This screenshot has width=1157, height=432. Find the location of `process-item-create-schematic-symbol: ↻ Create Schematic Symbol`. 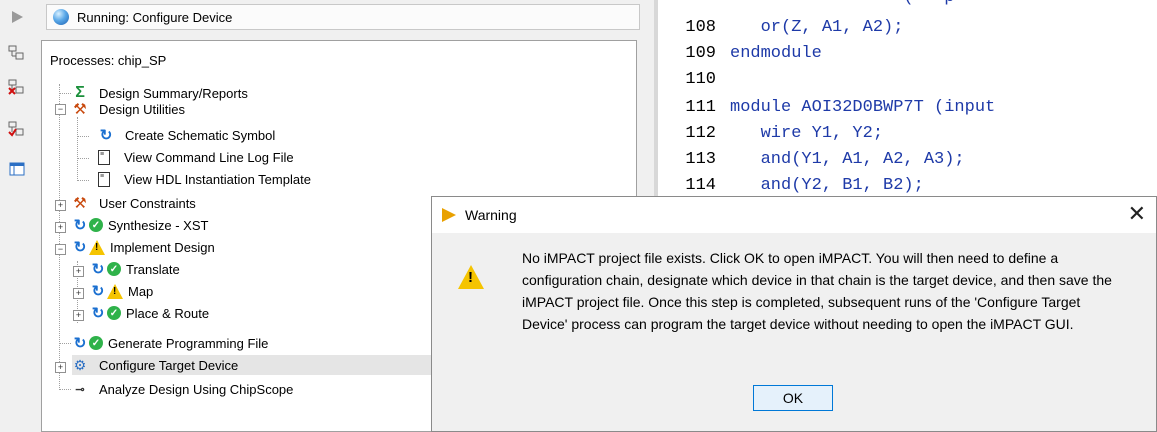

process-item-create-schematic-symbol: ↻ Create Schematic Symbol is located at coordinates (187, 135).